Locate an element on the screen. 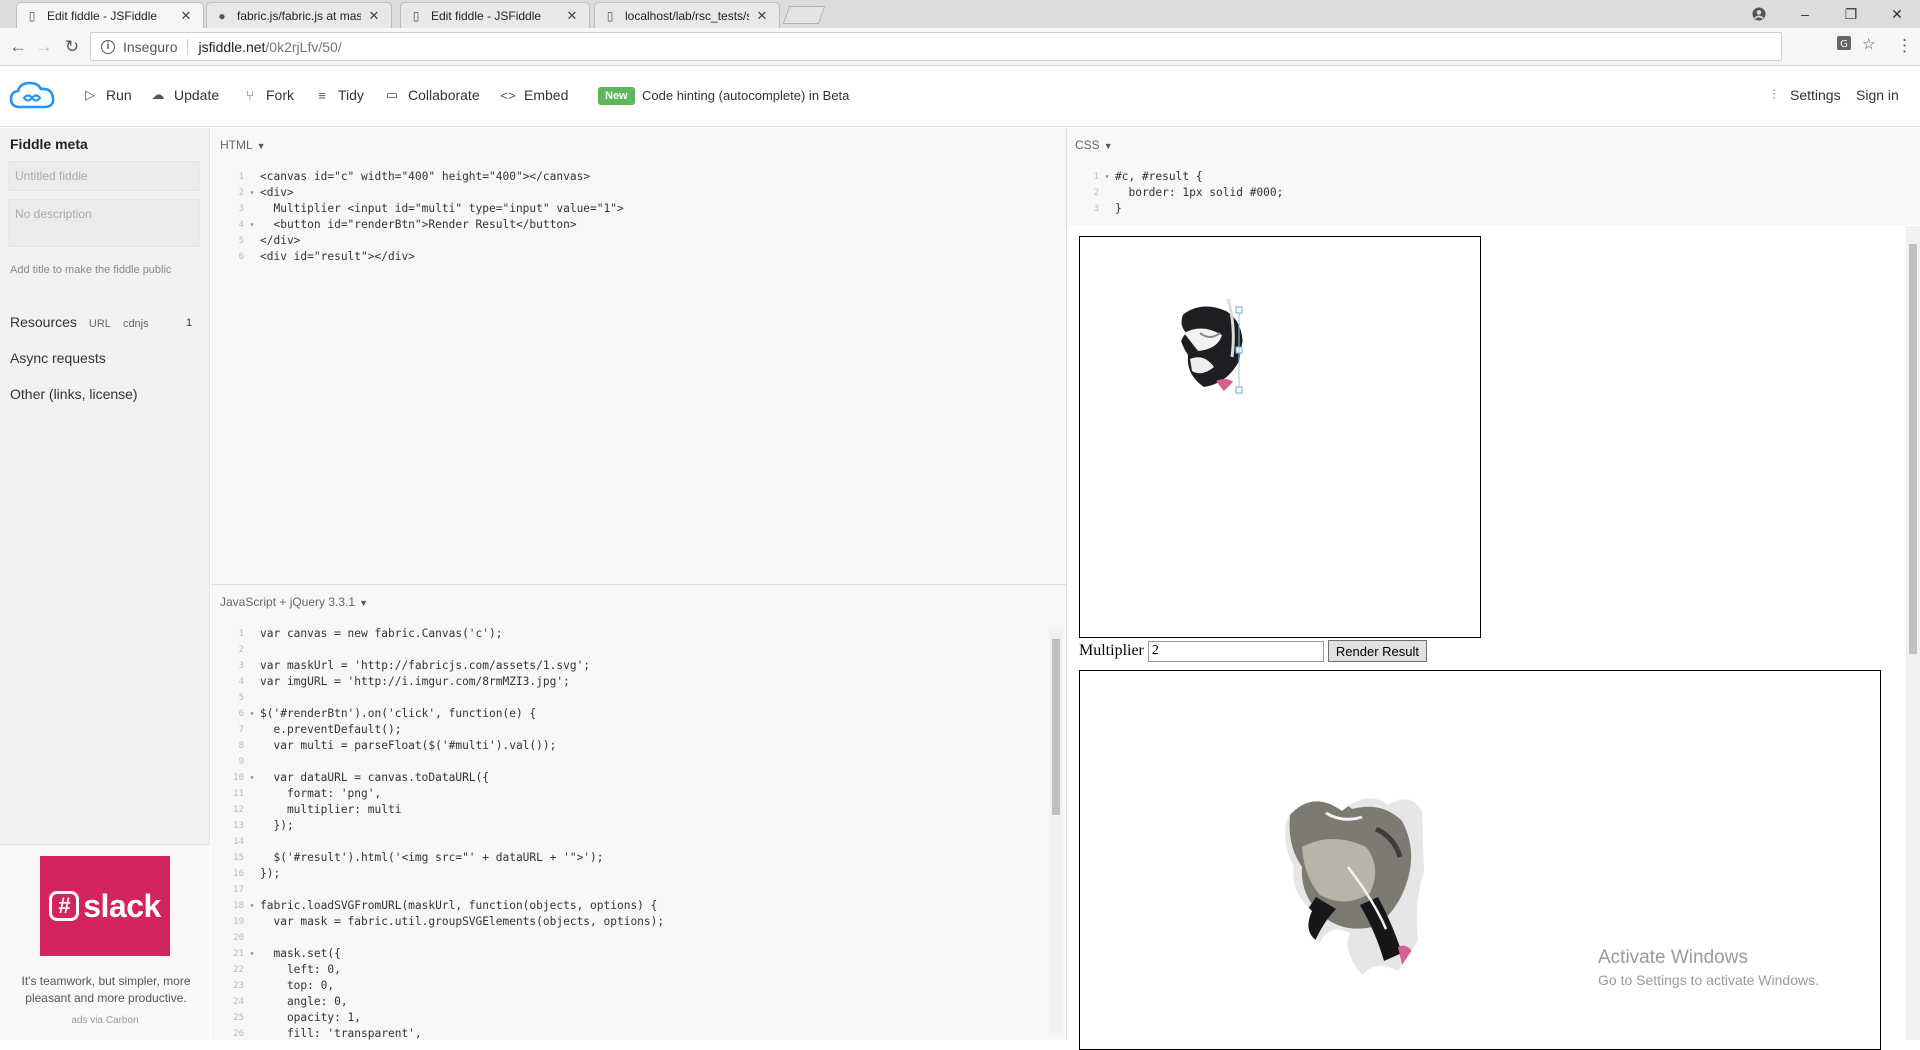 This screenshot has height=1050, width=1920. code-line: } is located at coordinates (1118, 208).